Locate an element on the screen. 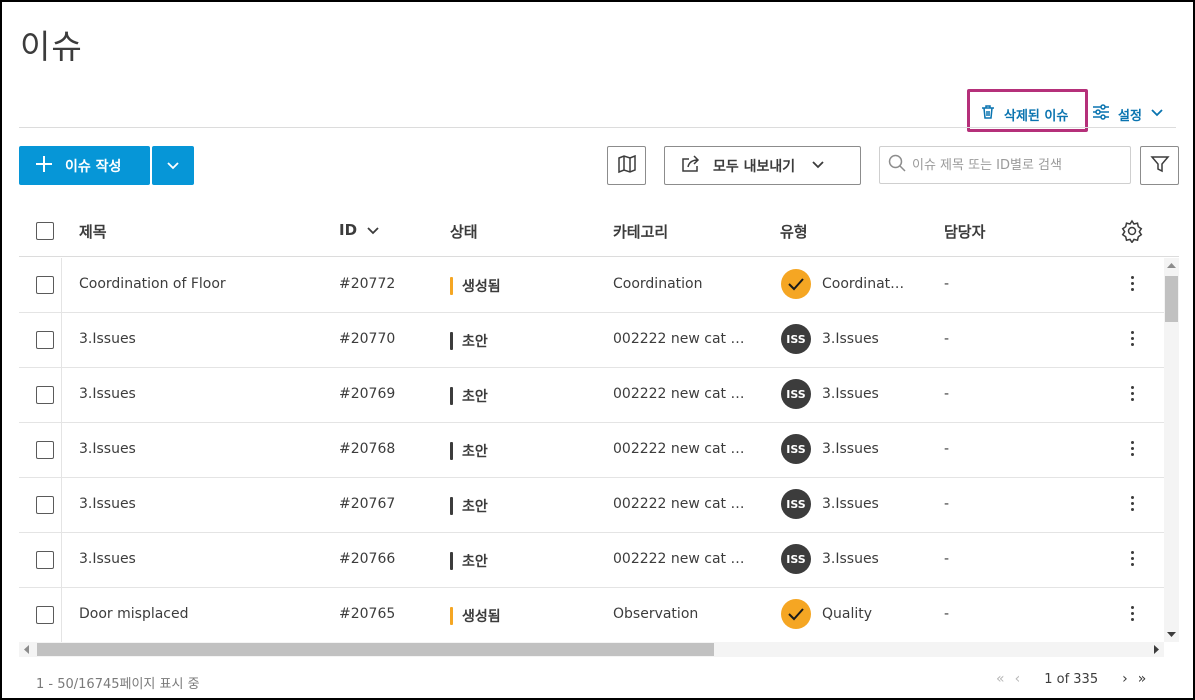 This screenshot has height=700, width=1195. column-type: 유형 is located at coordinates (794, 231).